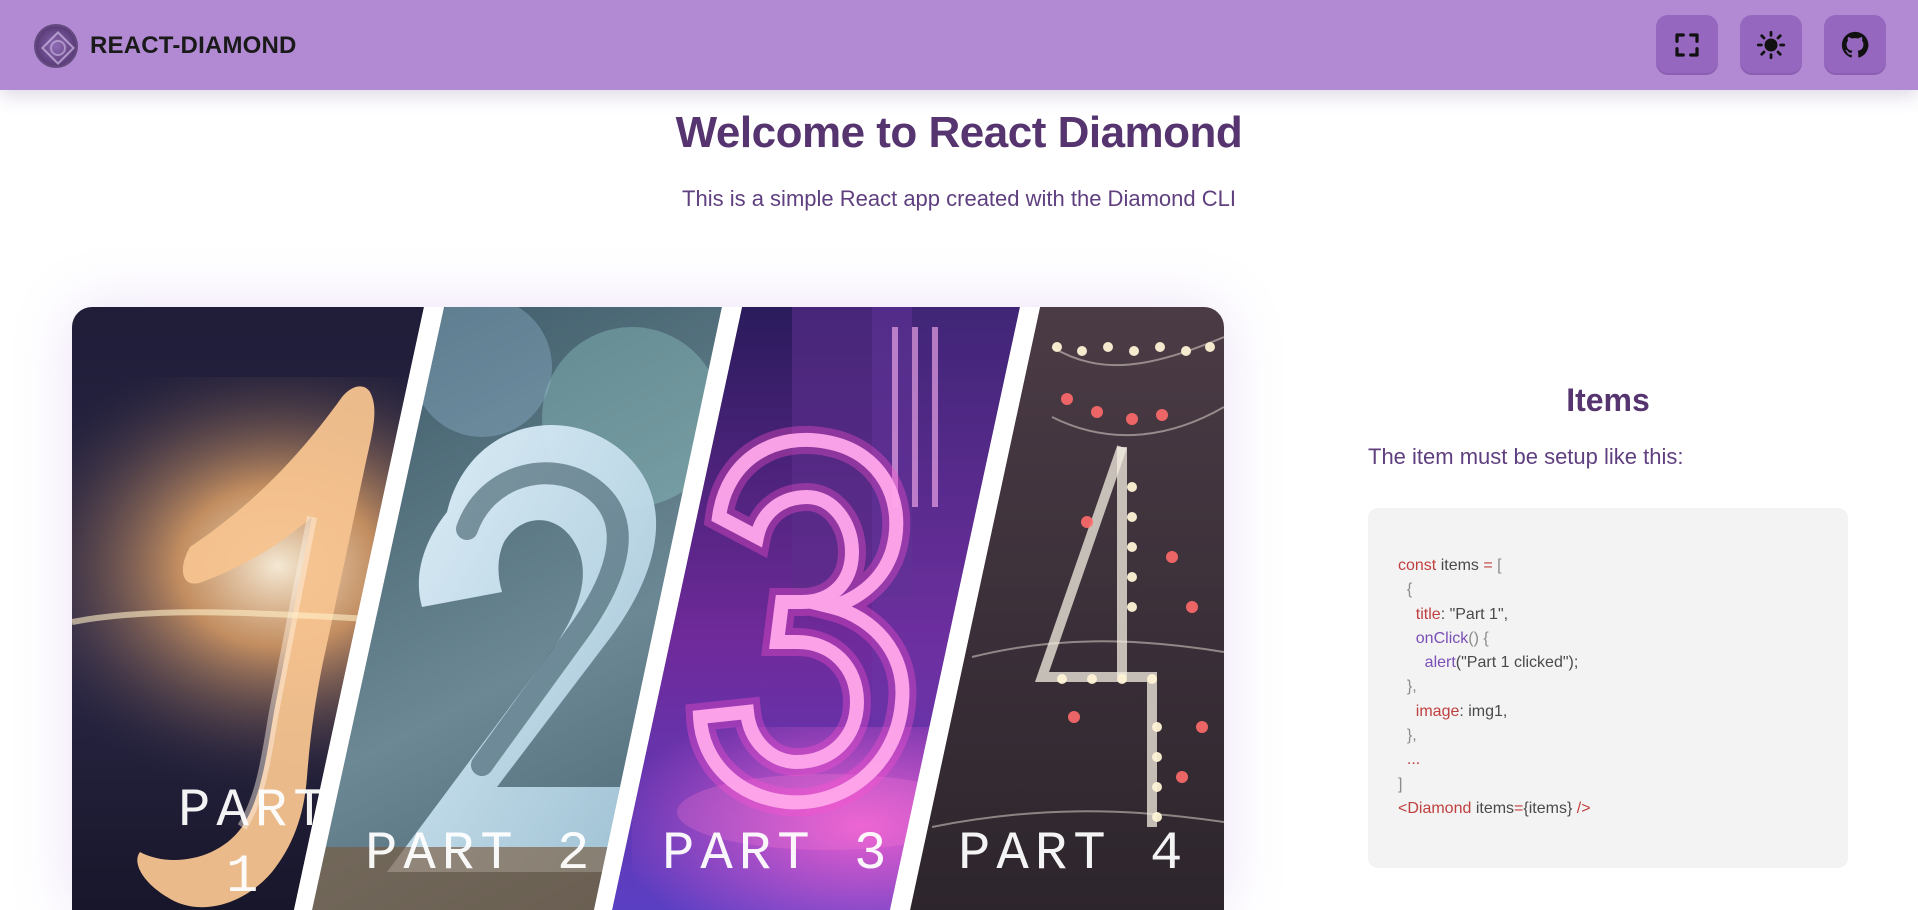  Describe the element at coordinates (480, 854) in the screenshot. I see `carousel-item-2-label: PART 2` at that location.